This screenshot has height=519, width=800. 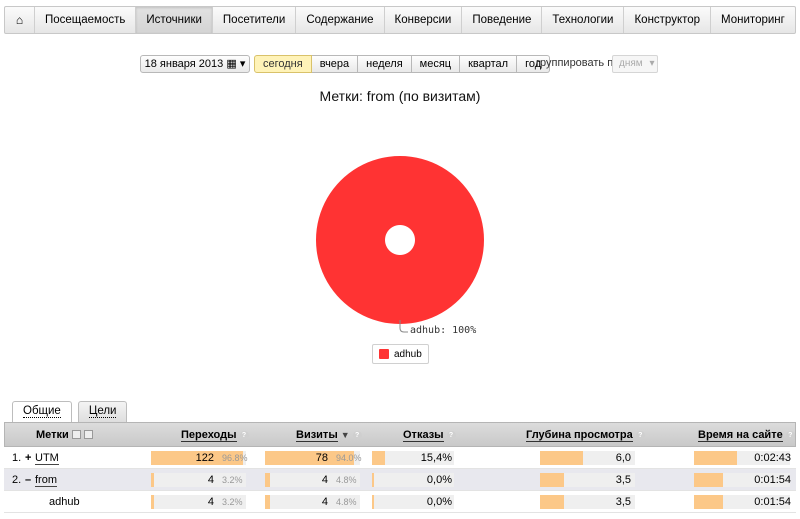 I want to click on chart-legend: adhub, so click(x=400, y=354).